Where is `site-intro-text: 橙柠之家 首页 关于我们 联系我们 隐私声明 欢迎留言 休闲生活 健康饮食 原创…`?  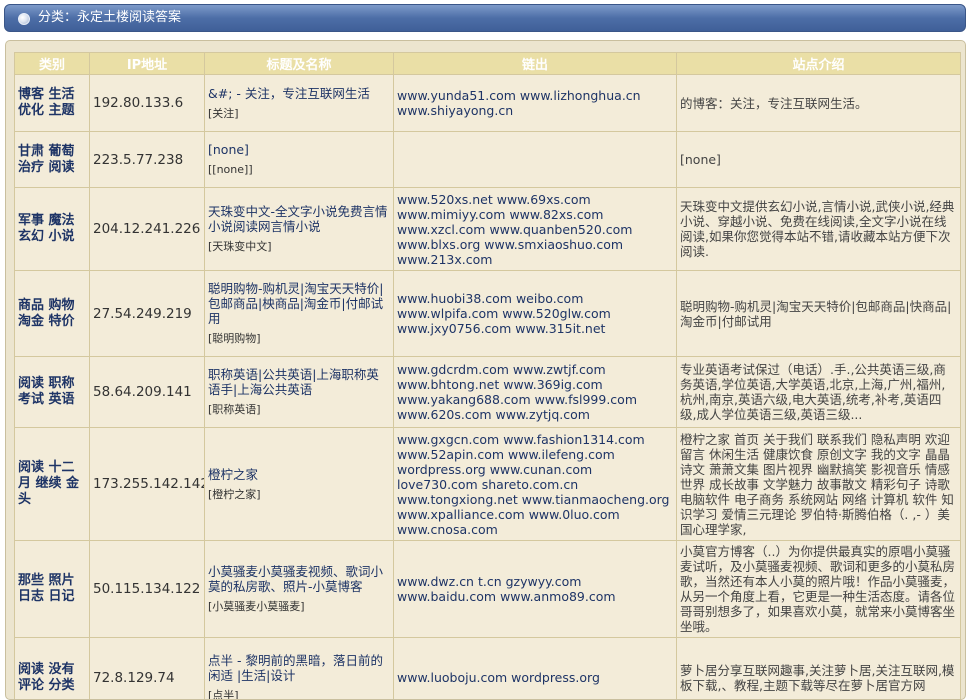
site-intro-text: 橙柠之家 首页 关于我们 联系我们 隐私声明 欢迎留言 休闲生活 健康饮食 原创… is located at coordinates (818, 484).